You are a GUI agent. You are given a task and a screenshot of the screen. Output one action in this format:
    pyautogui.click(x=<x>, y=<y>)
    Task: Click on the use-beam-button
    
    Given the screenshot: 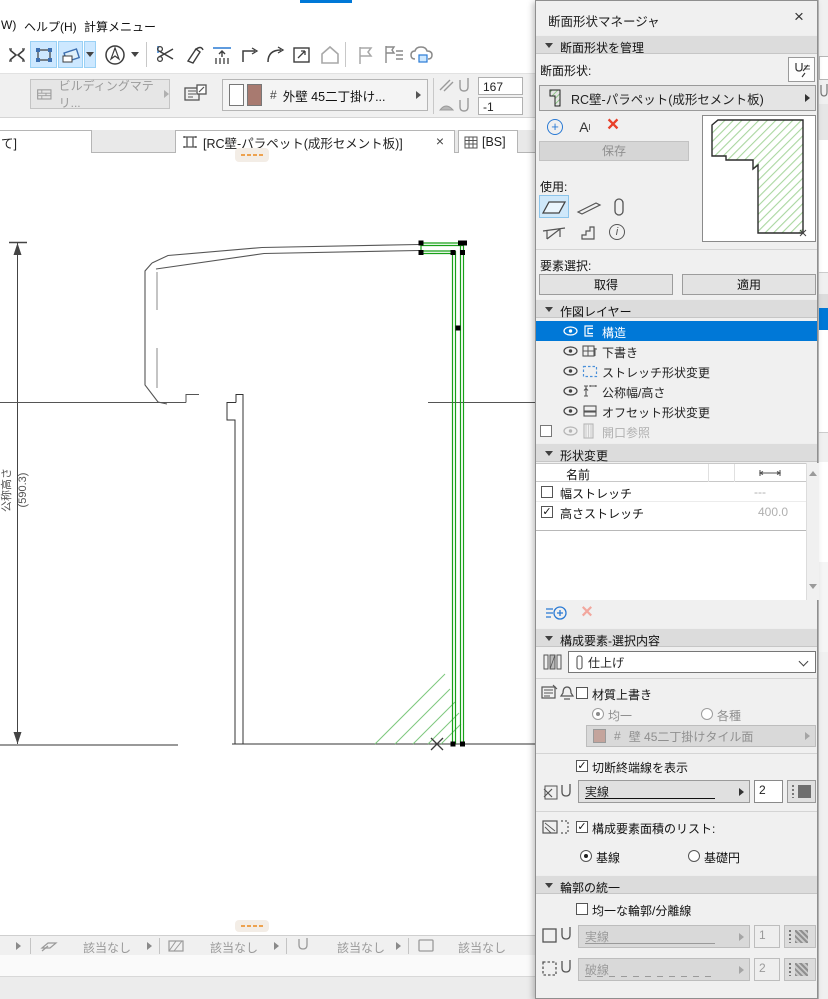 What is the action you would take?
    pyautogui.click(x=589, y=206)
    